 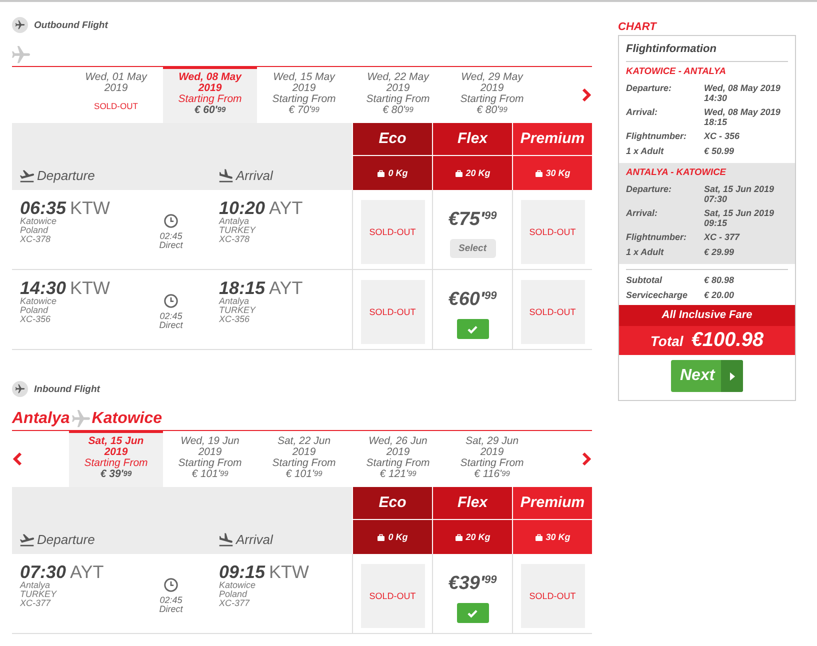 I want to click on leg-route: ANTALYA - KATOWICE, so click(x=677, y=172).